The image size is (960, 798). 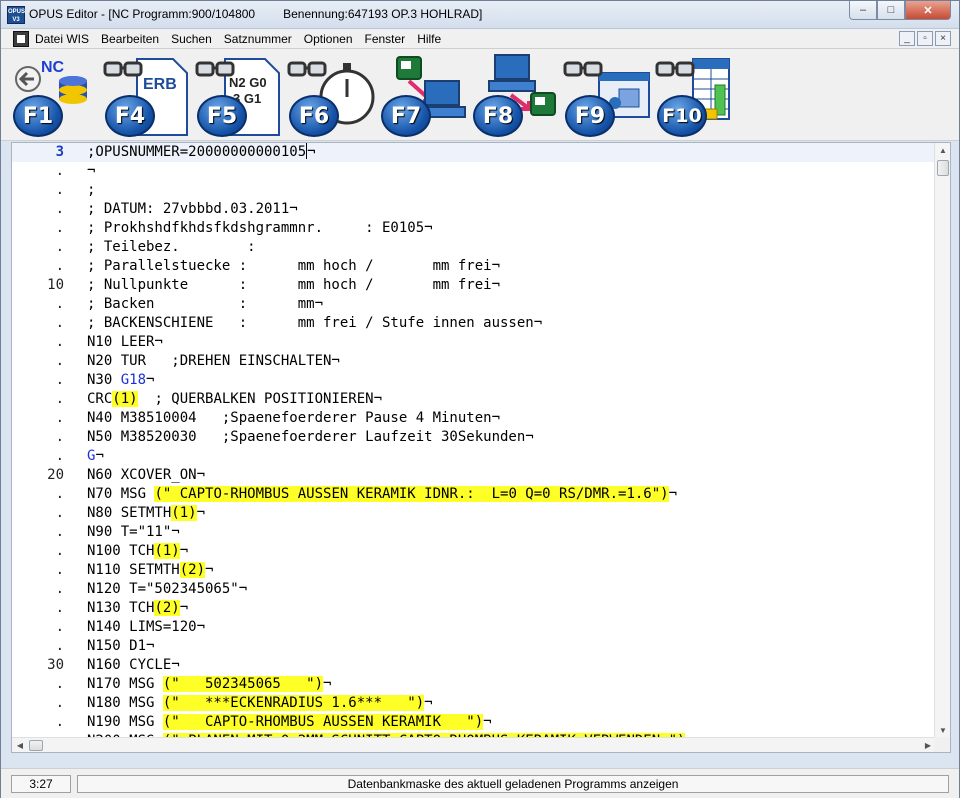 What do you see at coordinates (474, 684) in the screenshot?
I see `code-line: . N170 MSG (" 502345065 ")¬` at bounding box center [474, 684].